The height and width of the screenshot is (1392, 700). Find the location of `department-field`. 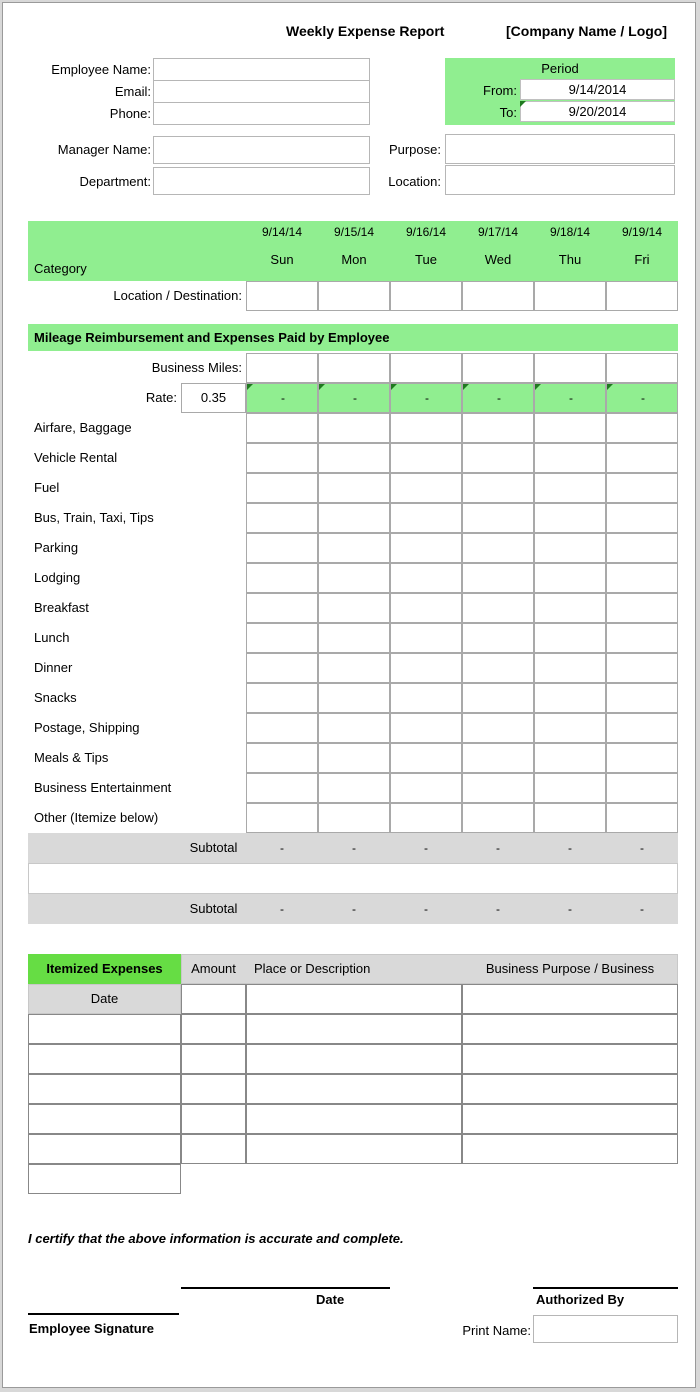

department-field is located at coordinates (261, 181).